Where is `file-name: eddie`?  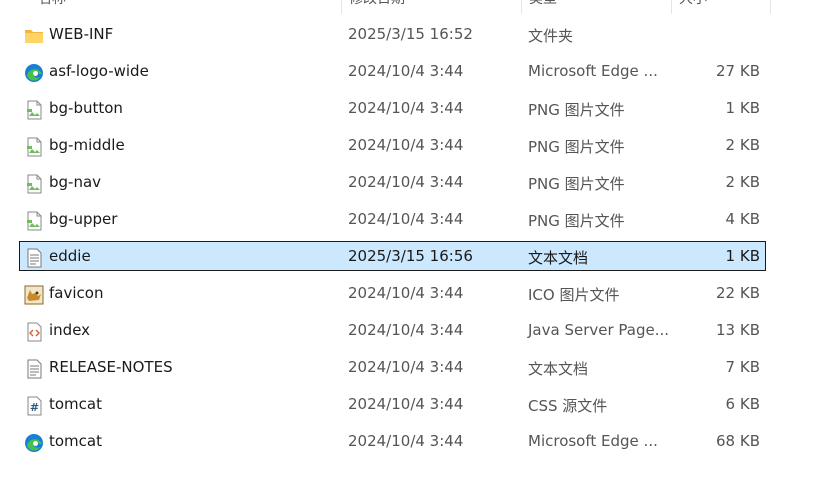
file-name: eddie is located at coordinates (70, 256).